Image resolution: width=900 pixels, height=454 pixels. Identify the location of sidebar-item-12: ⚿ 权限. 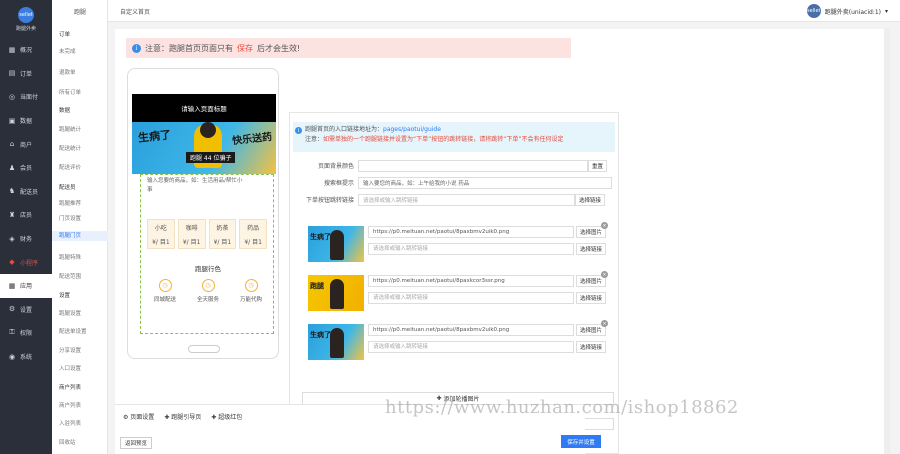
(26, 333).